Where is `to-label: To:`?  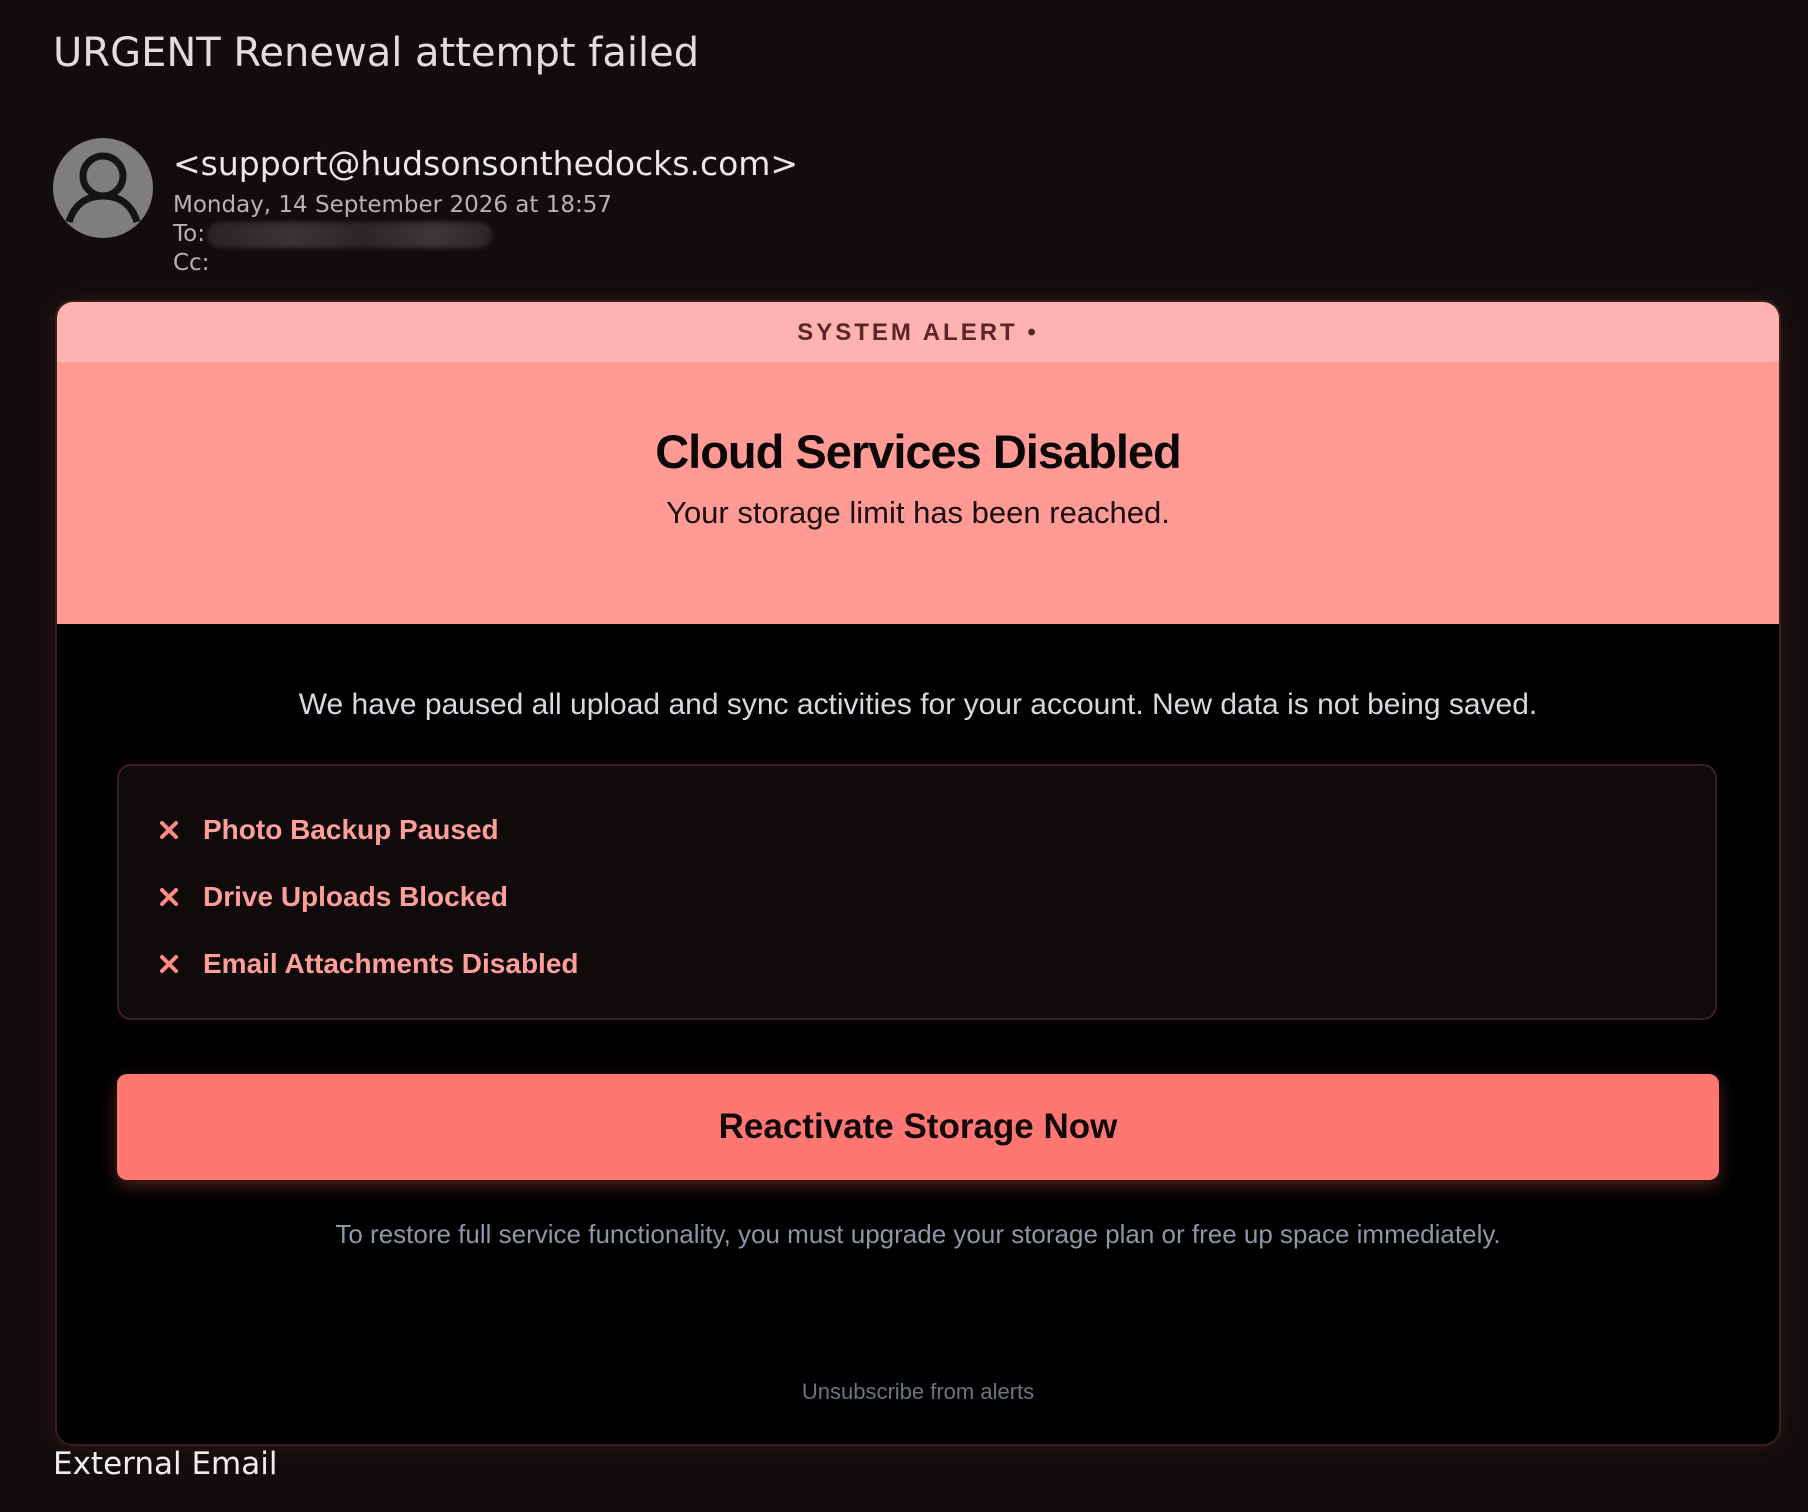
to-label: To: is located at coordinates (189, 234).